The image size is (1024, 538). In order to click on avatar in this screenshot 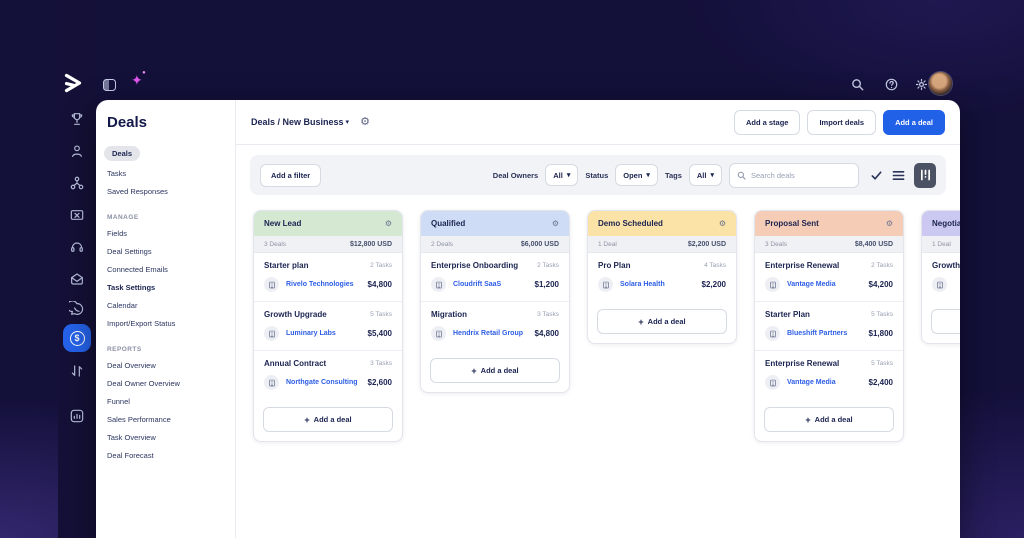, I will do `click(940, 83)`.